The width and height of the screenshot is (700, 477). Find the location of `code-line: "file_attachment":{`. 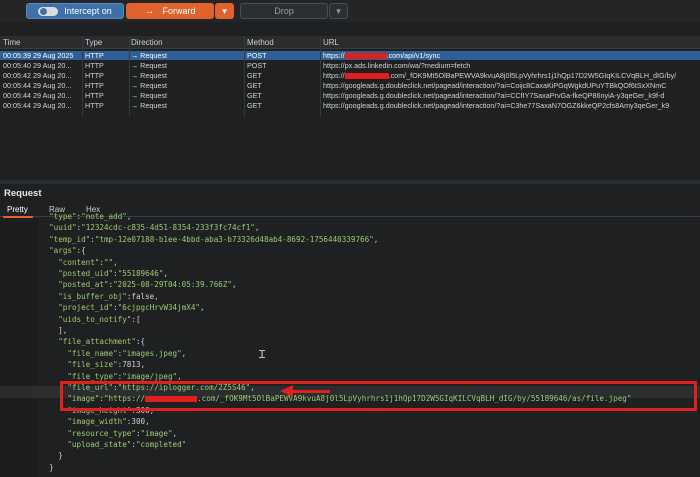

code-line: "file_attachment":{ is located at coordinates (101, 341).